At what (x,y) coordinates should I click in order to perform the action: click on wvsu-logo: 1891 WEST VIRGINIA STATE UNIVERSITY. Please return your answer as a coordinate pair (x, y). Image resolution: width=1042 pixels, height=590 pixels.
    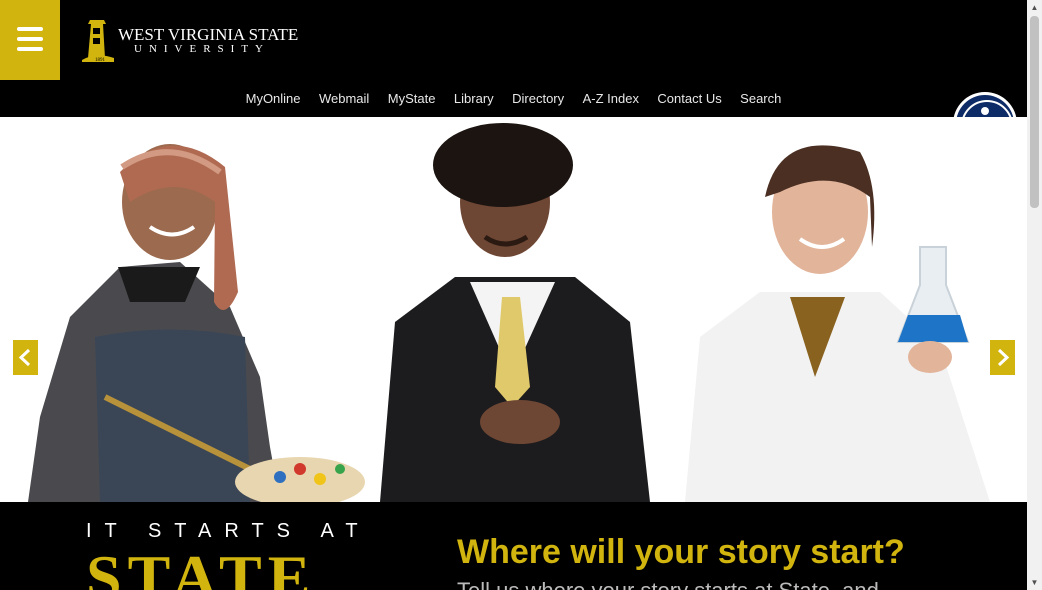
    Looking at the image, I should click on (188, 41).